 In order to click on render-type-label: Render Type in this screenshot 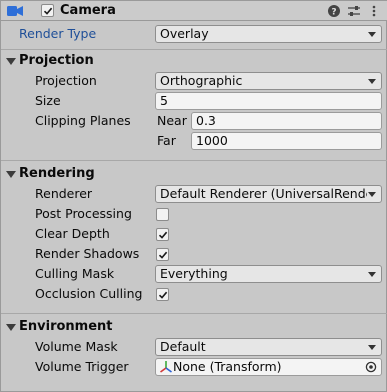, I will do `click(58, 33)`.